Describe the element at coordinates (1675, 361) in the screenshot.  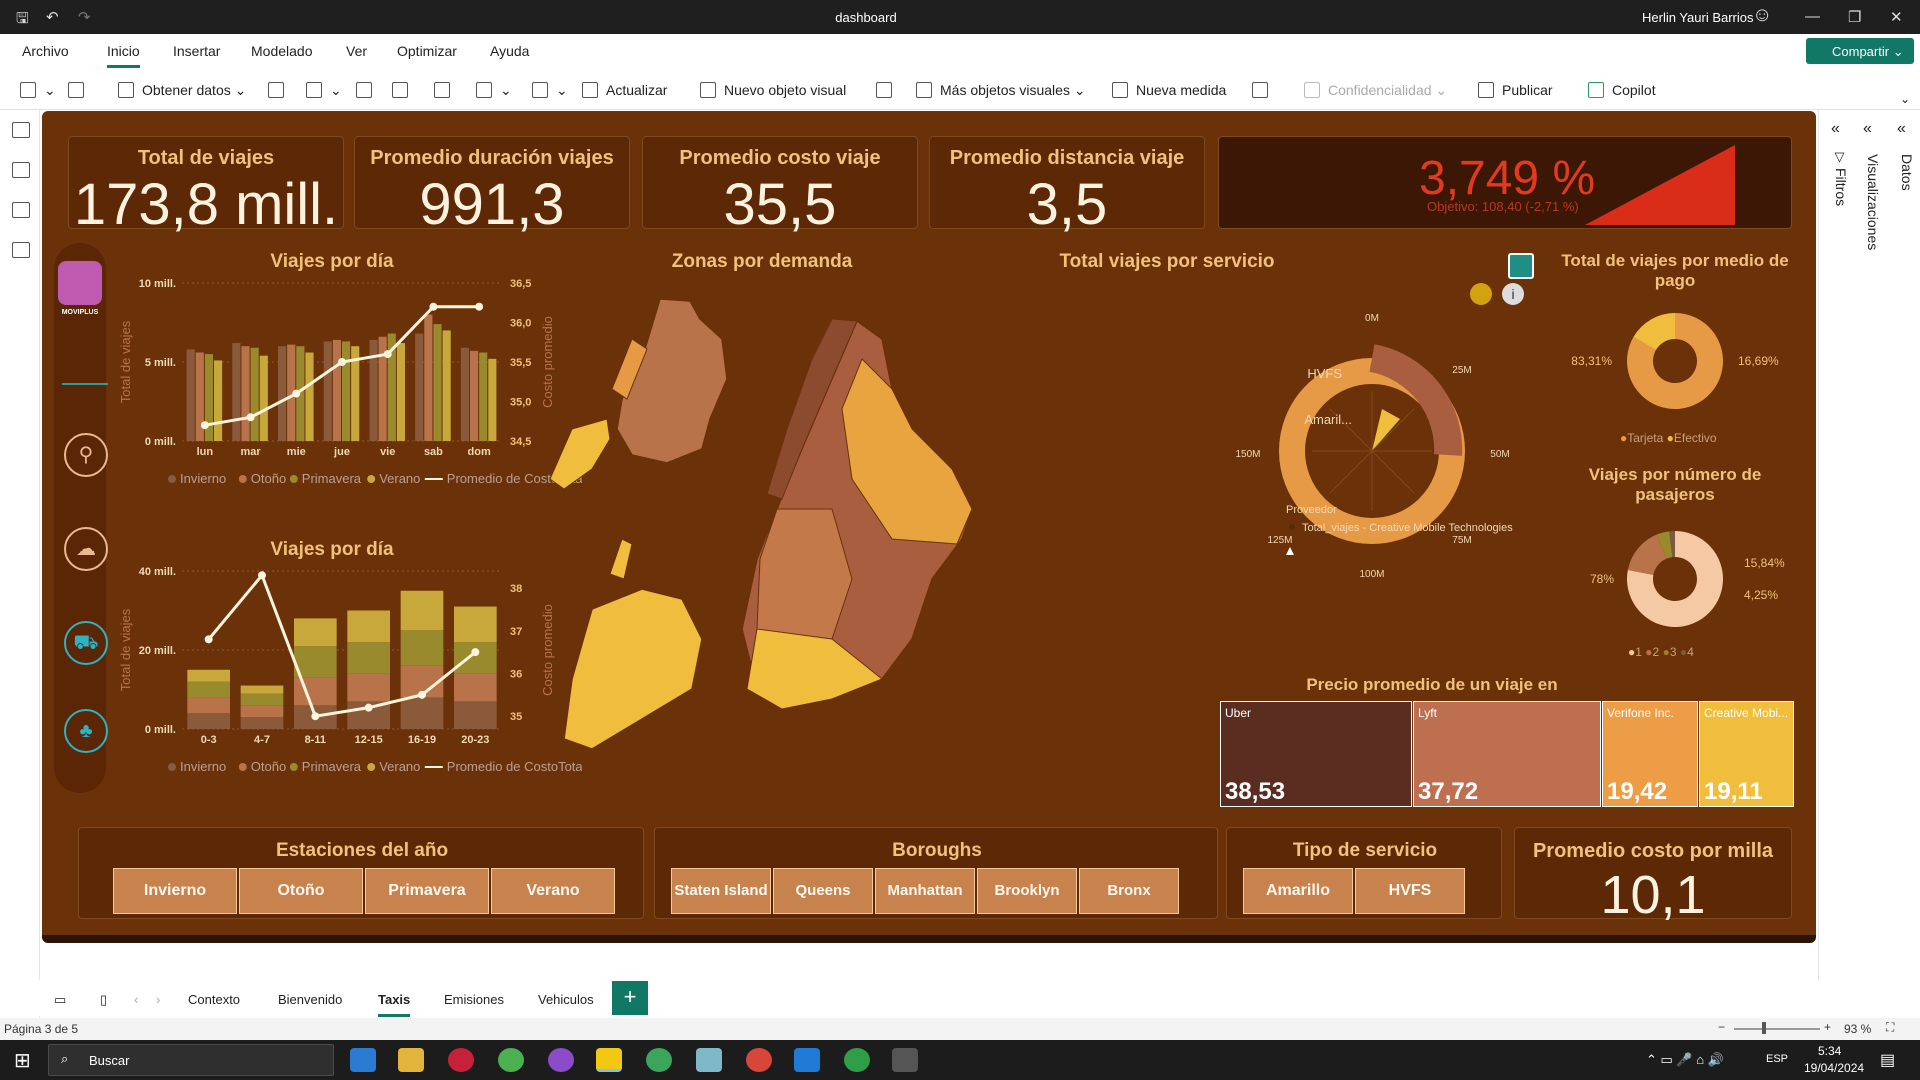
I see `payment-donut-chart: 83,31% 16,69%` at that location.